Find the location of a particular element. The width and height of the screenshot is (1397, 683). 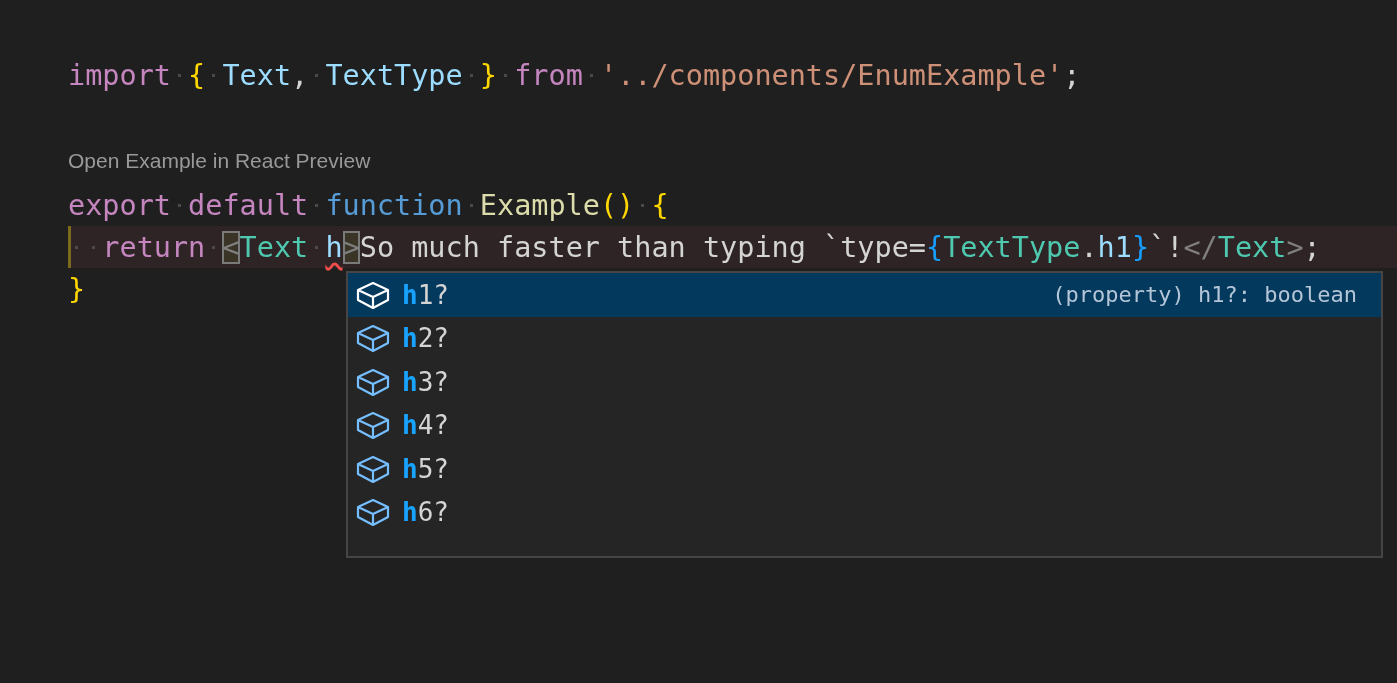

suggestion-label: h4? is located at coordinates (425, 425).